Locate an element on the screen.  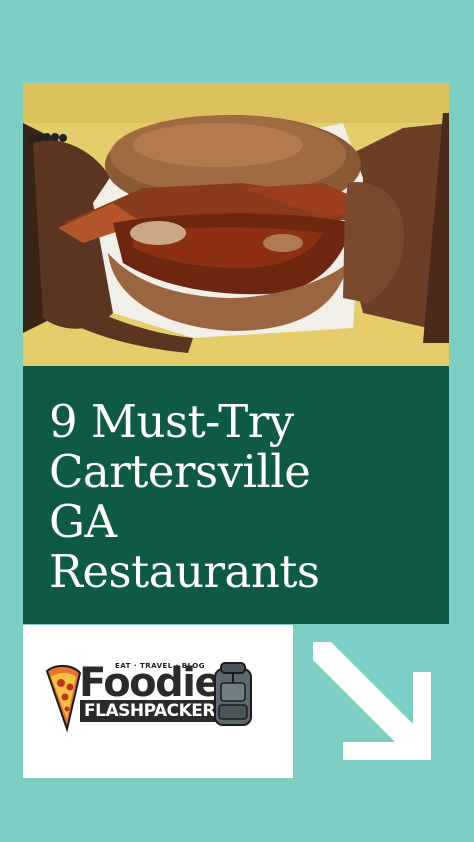
logo-panel: EAT · TRAVEL · BLOG Foodie FLASHPACKER is located at coordinates (158, 701).